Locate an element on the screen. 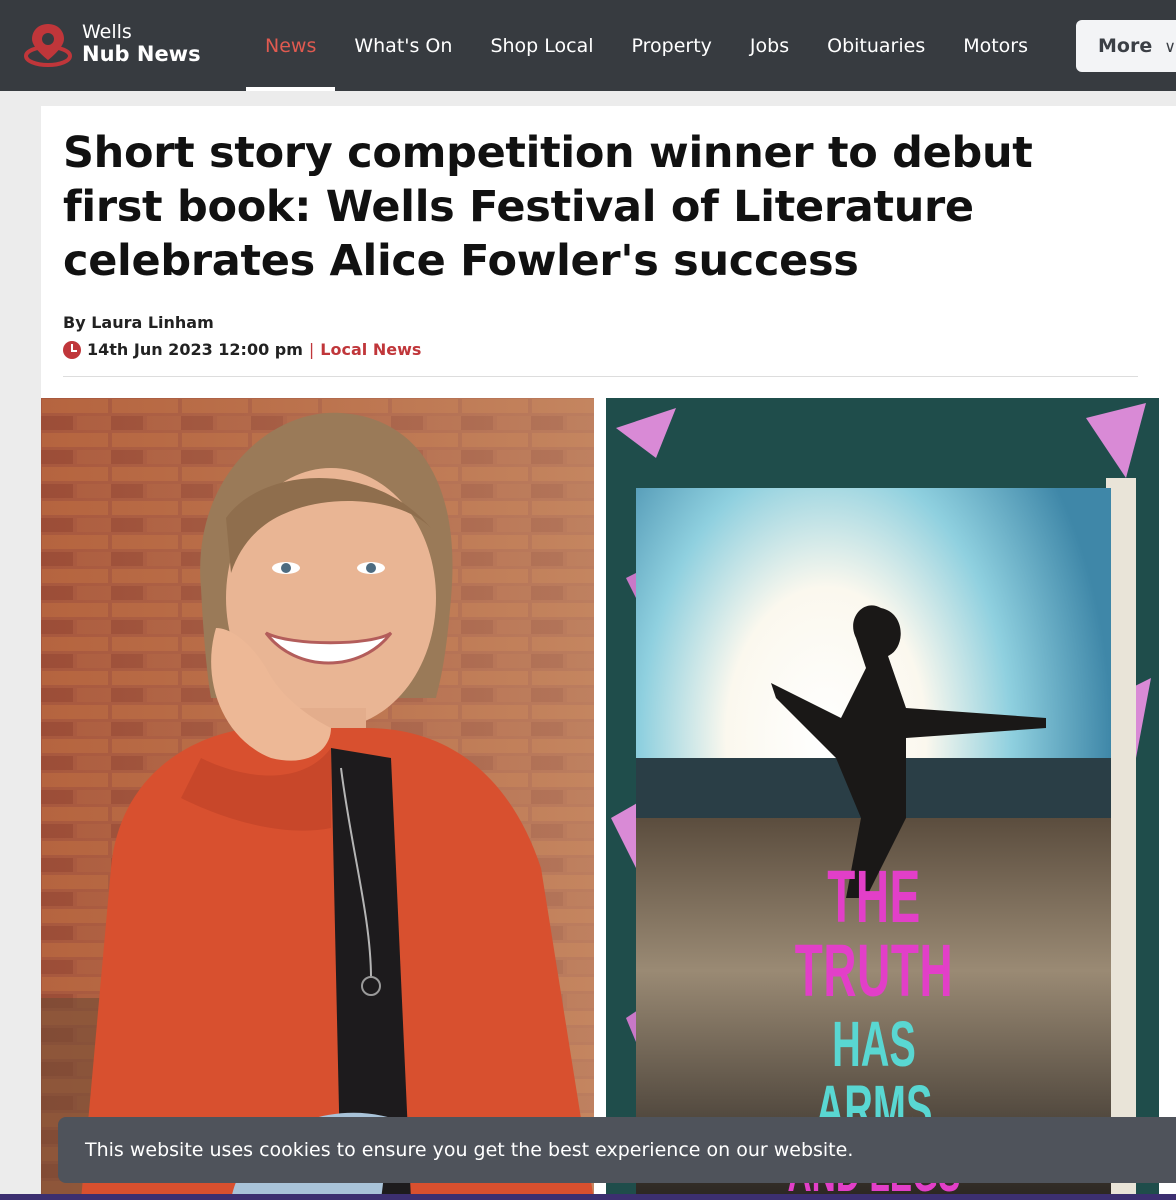  more-menu-label: More is located at coordinates (1125, 46).